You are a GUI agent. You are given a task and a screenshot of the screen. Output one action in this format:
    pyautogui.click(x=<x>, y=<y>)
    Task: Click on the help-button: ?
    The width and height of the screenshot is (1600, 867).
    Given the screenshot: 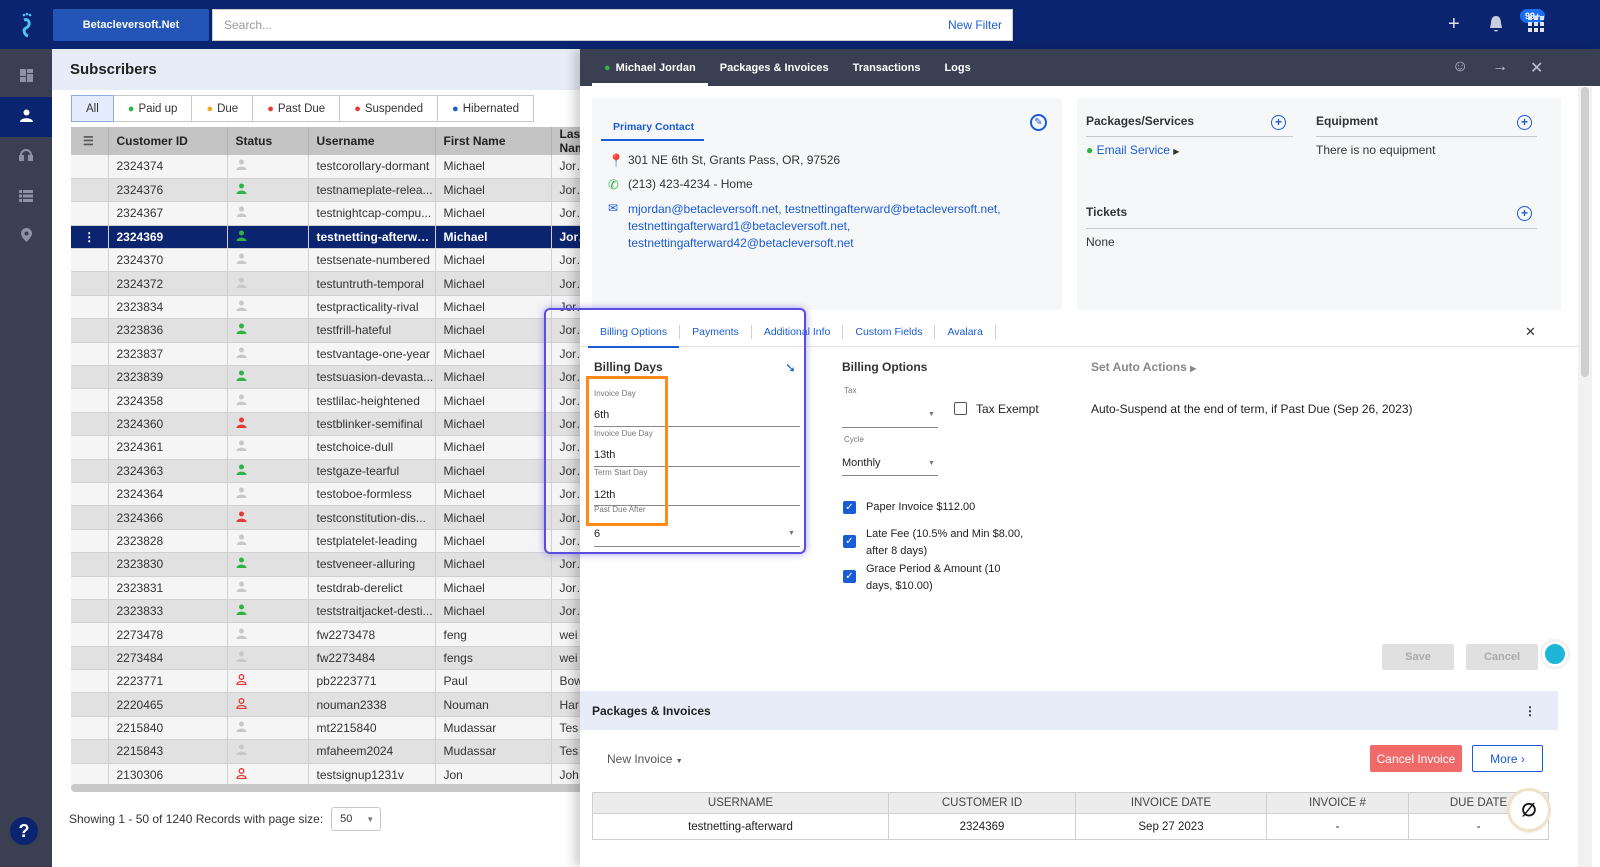 What is the action you would take?
    pyautogui.click(x=24, y=831)
    